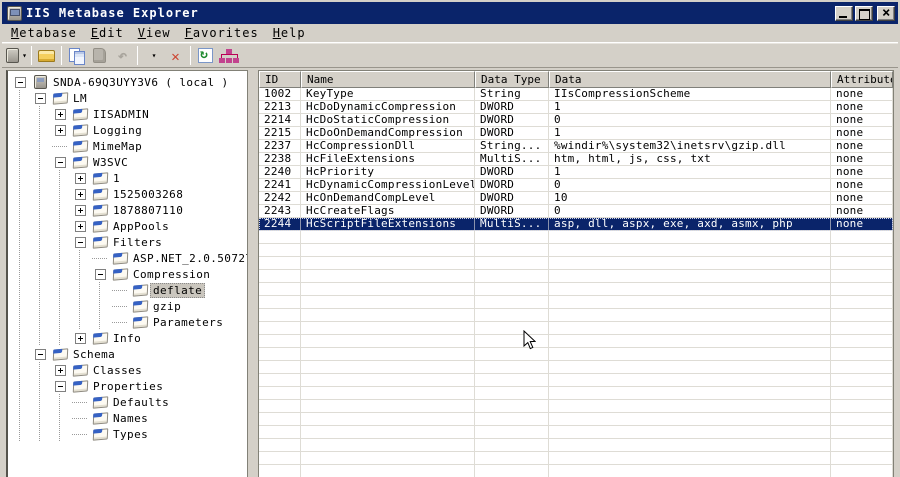 The height and width of the screenshot is (477, 900). What do you see at coordinates (127, 354) in the screenshot?
I see `tree-item: Schema` at bounding box center [127, 354].